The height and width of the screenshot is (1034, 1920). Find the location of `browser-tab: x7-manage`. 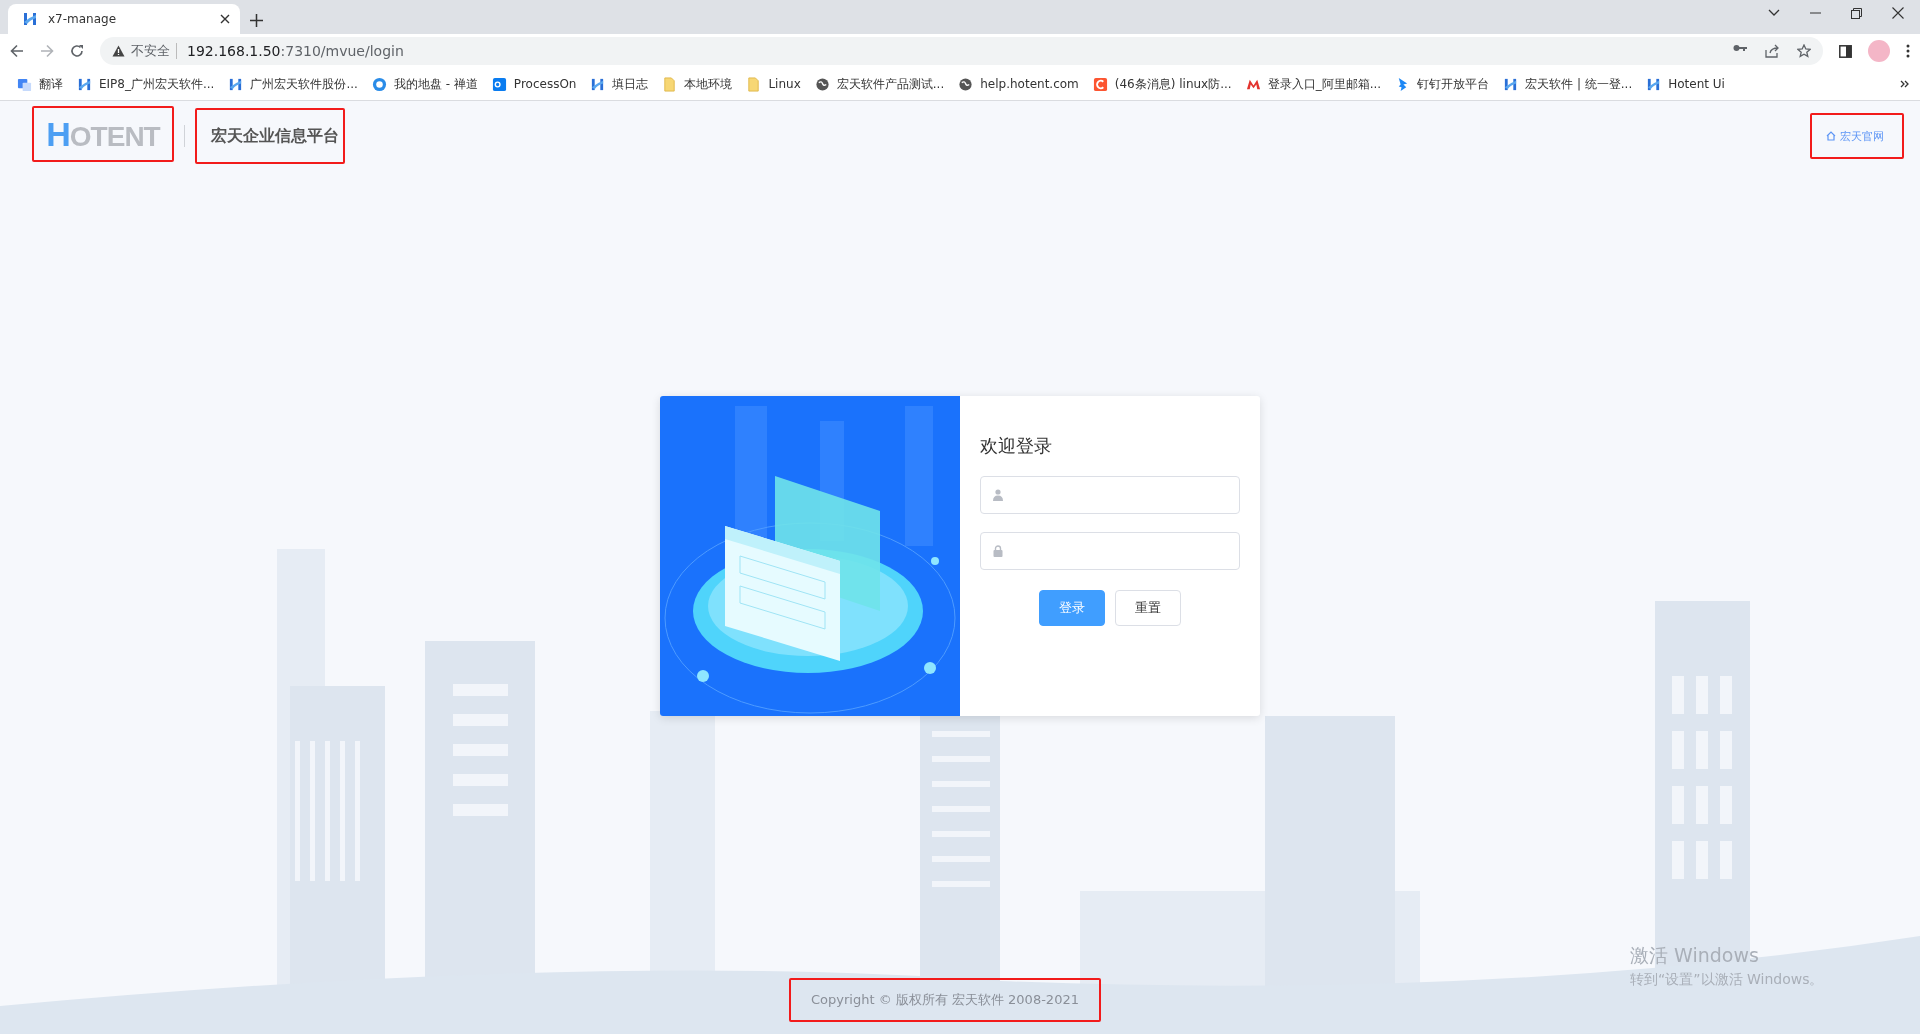

browser-tab: x7-manage is located at coordinates (124, 19).